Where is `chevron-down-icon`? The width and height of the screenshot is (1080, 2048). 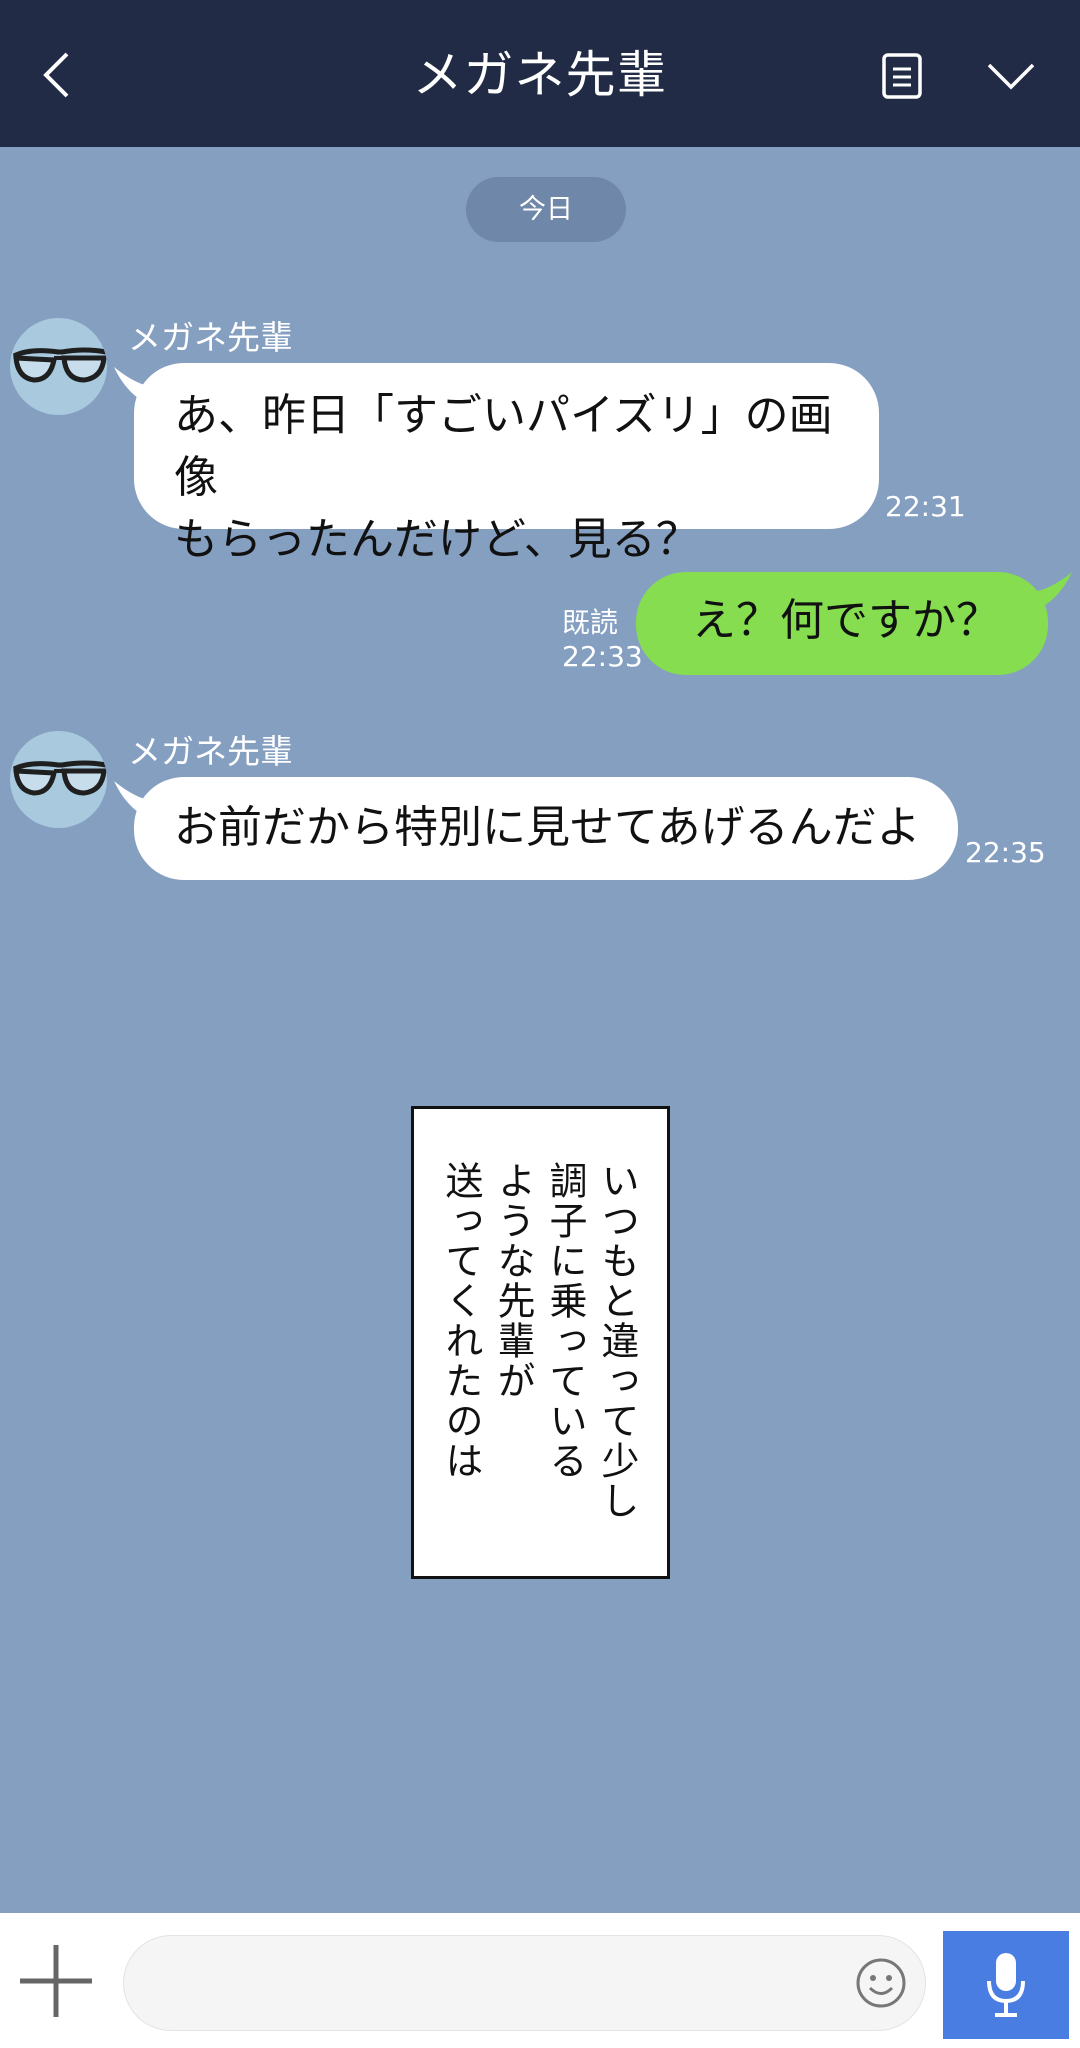 chevron-down-icon is located at coordinates (1011, 76).